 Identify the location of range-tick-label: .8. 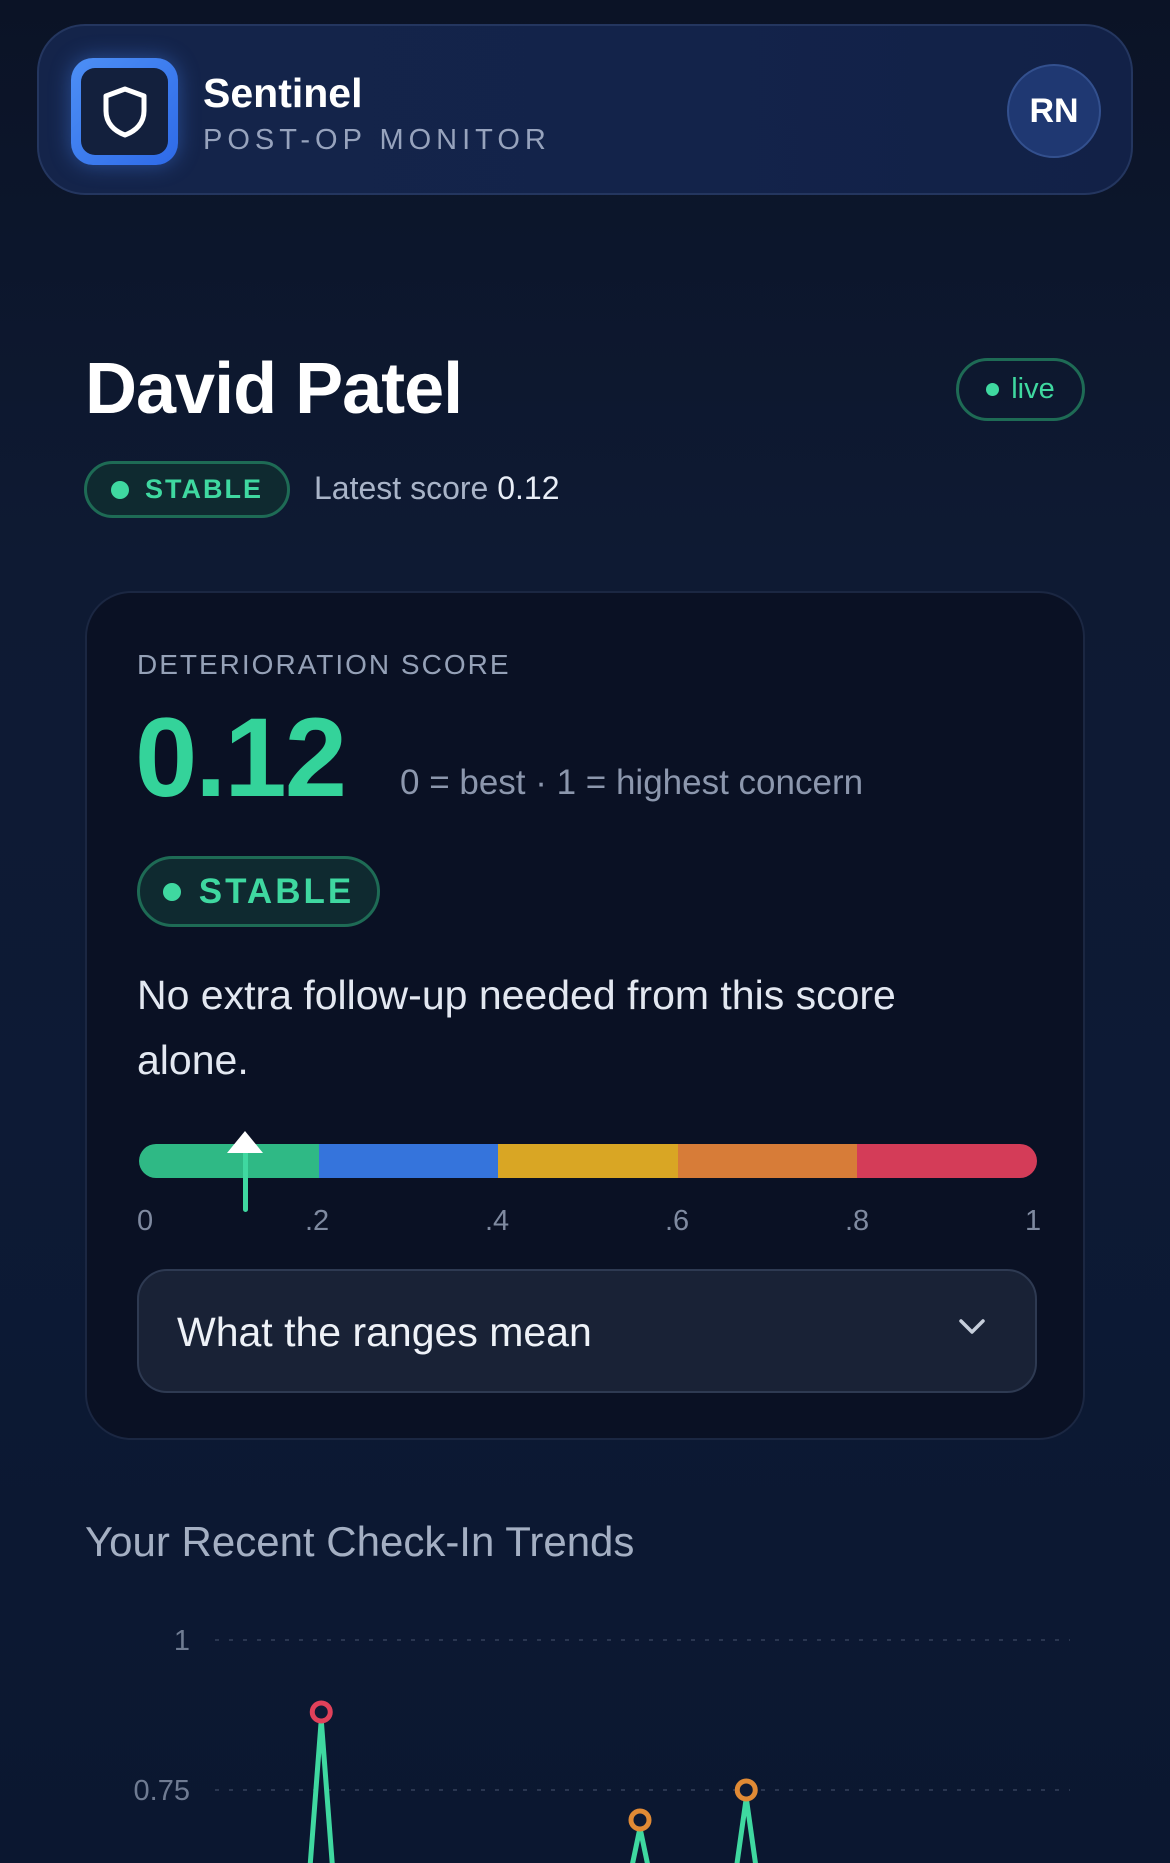
(857, 1221).